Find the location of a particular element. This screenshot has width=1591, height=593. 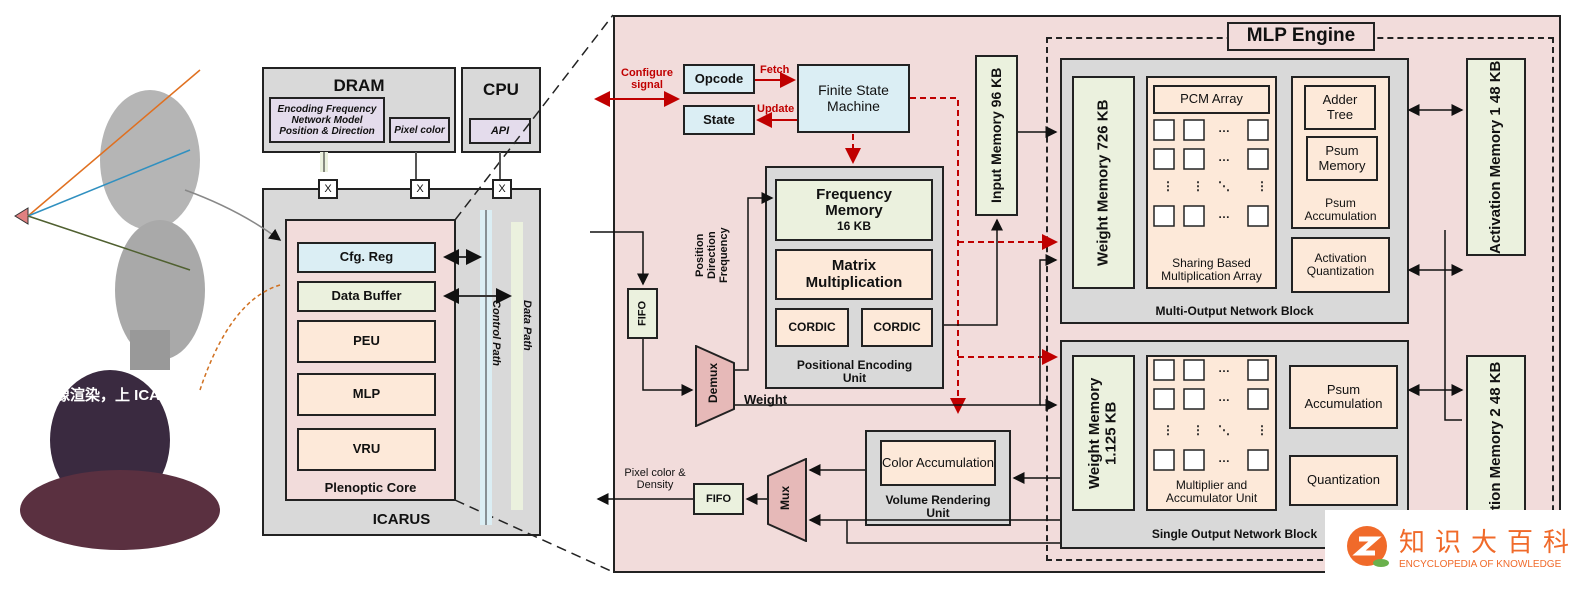

pcm-grid: … … … ⋮ ⋮ ⋱ ⋮ is located at coordinates (1211, 173).